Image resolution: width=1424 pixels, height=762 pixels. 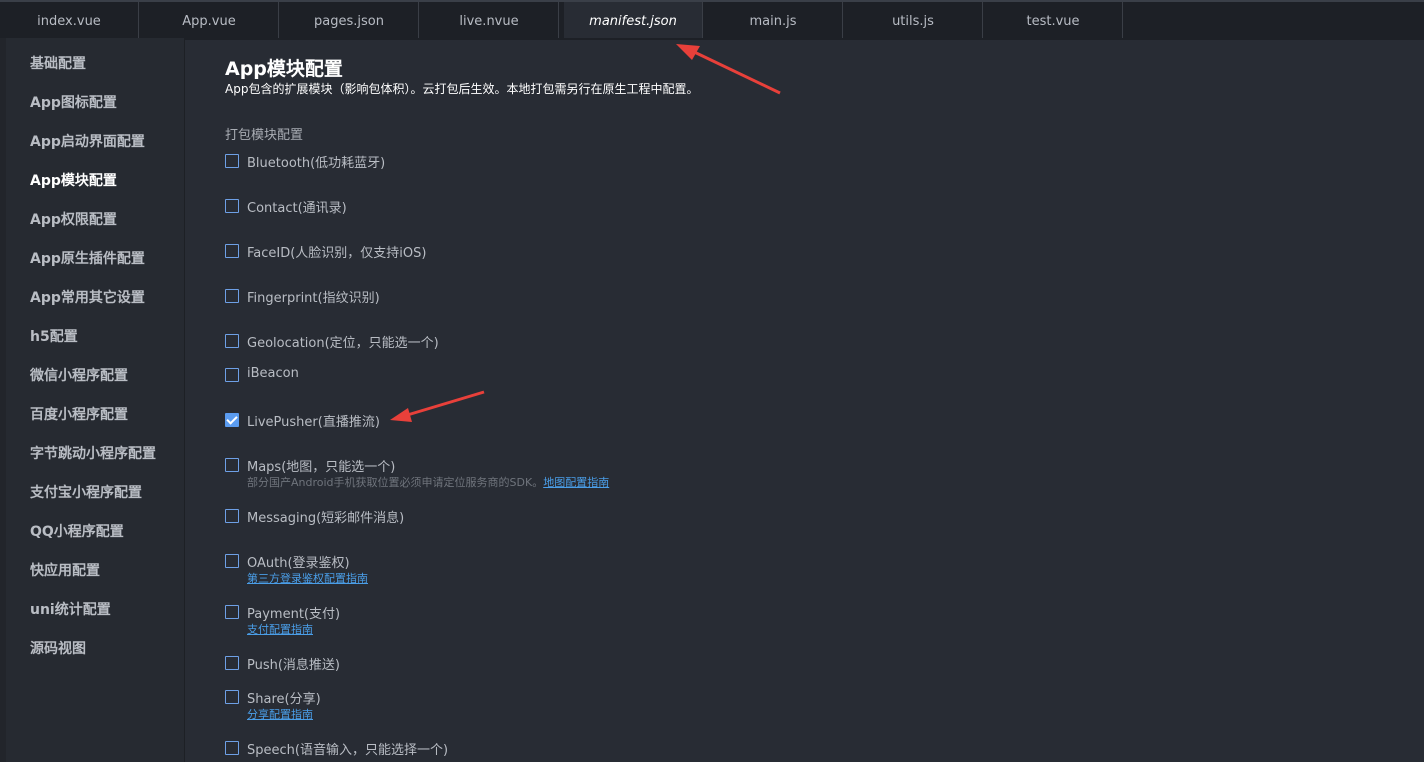 I want to click on share-guide-link: 分享配置指南, so click(x=280, y=714).